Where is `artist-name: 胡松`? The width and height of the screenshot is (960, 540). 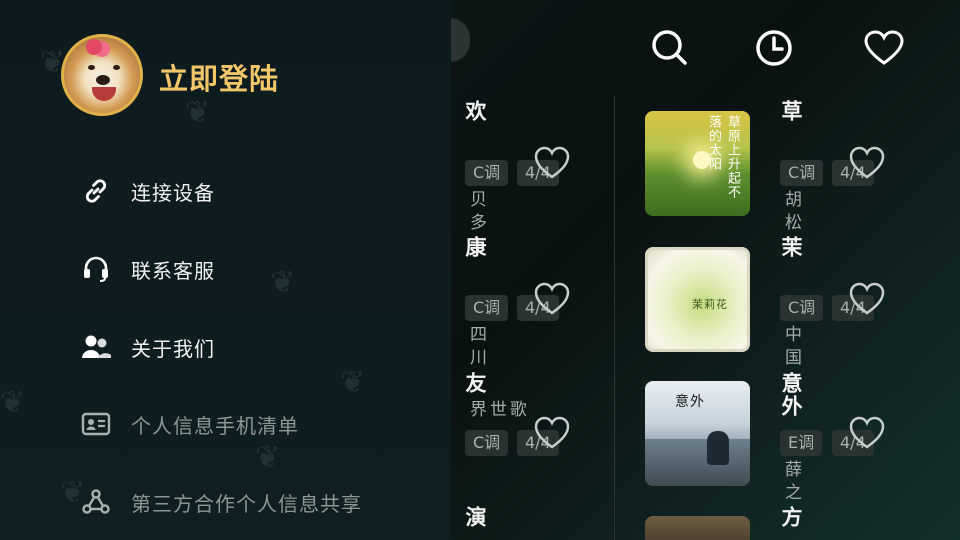
artist-name: 胡松 is located at coordinates (791, 213).